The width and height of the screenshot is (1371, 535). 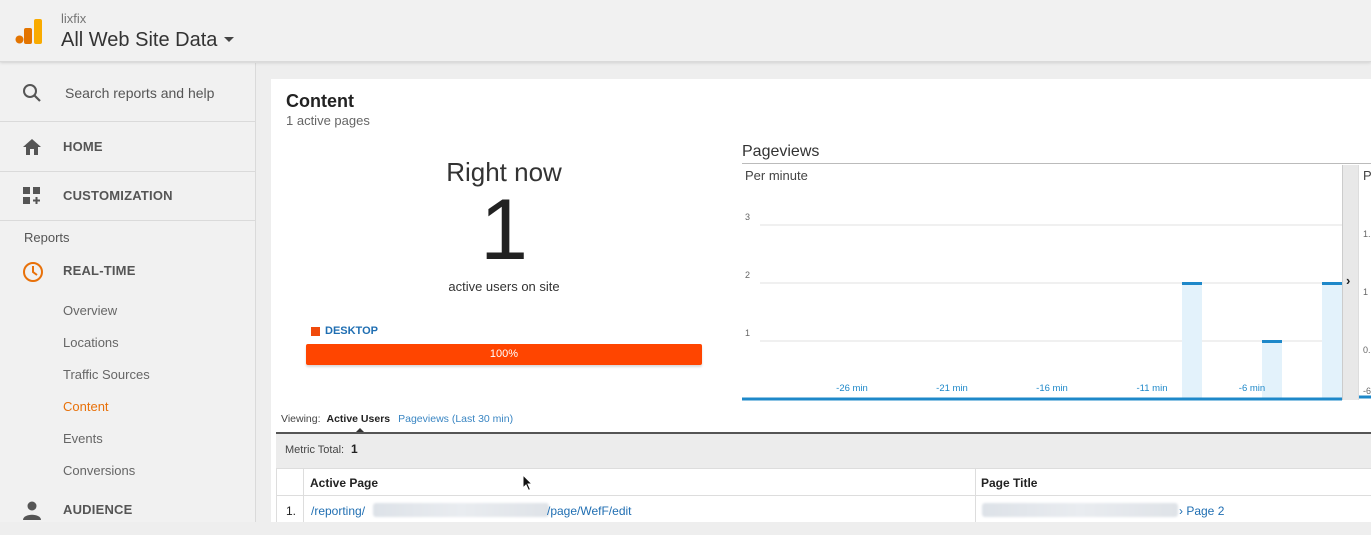 I want to click on x-tick-label: -21 min, so click(x=952, y=388).